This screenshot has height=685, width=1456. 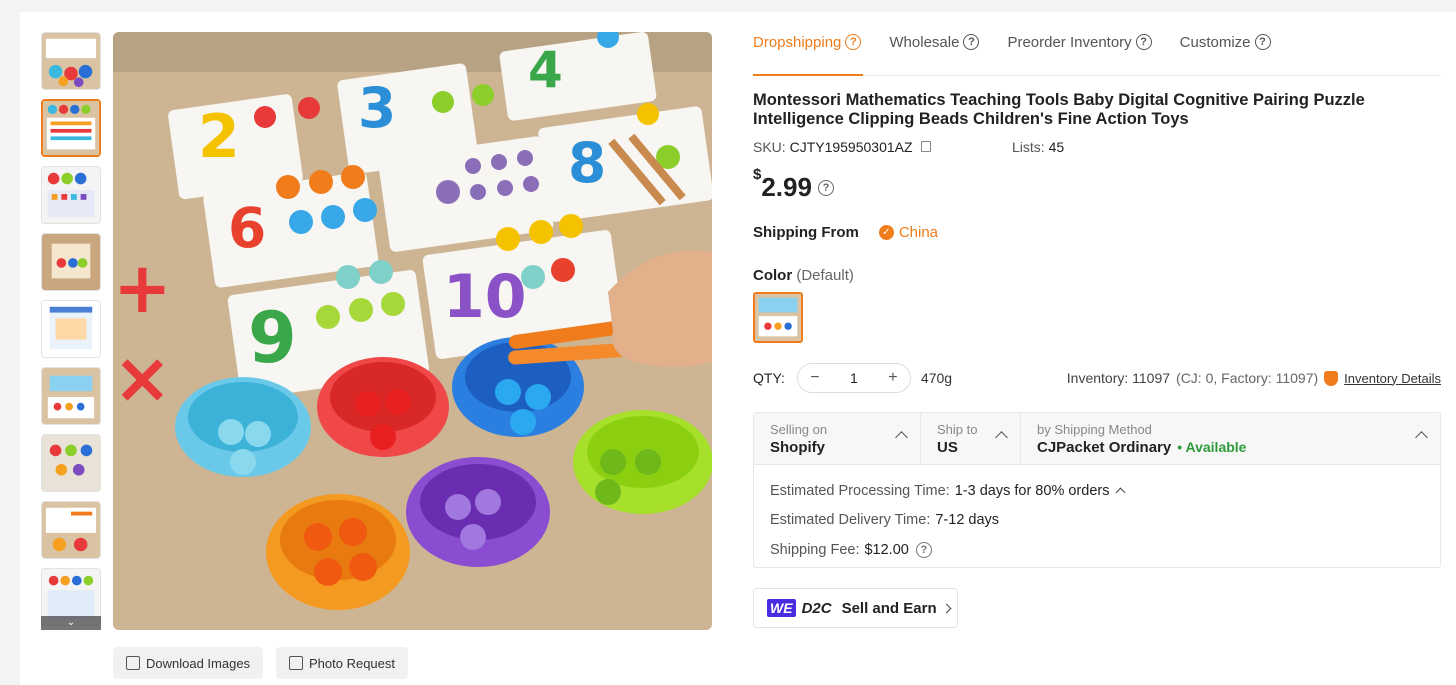 I want to click on tab-label: Dropshipping, so click(x=797, y=42).